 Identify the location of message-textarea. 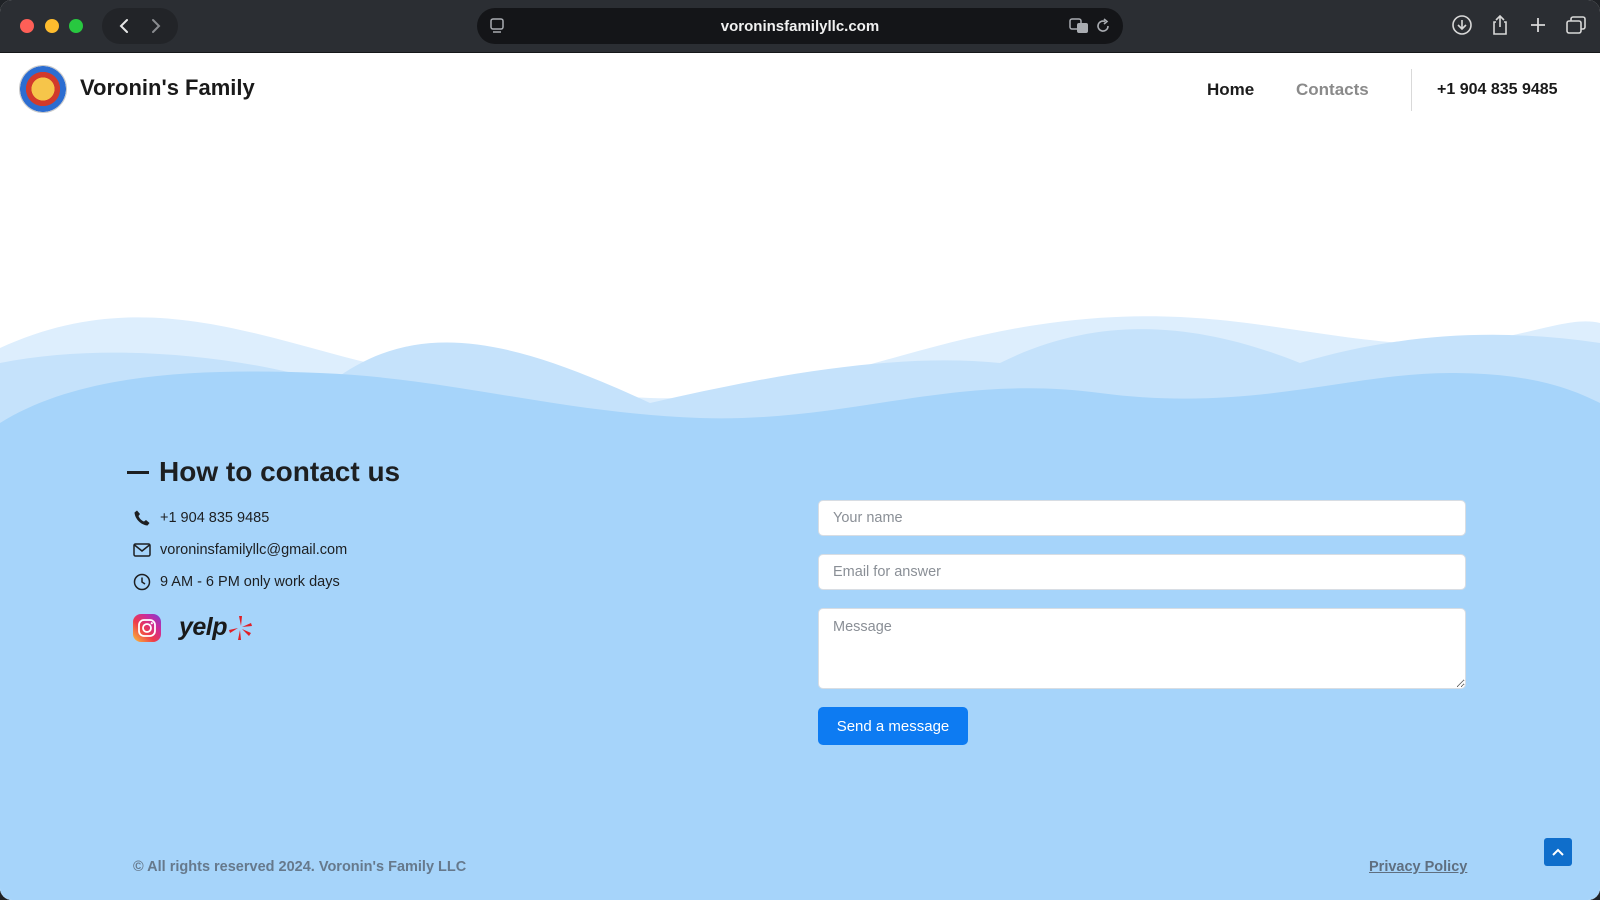
(1142, 648).